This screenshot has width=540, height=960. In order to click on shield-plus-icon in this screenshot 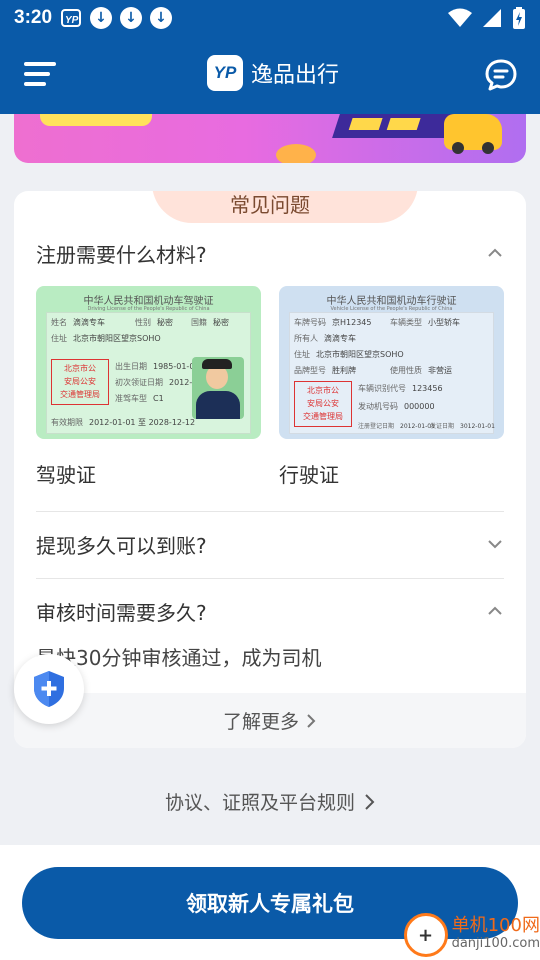, I will do `click(49, 689)`.